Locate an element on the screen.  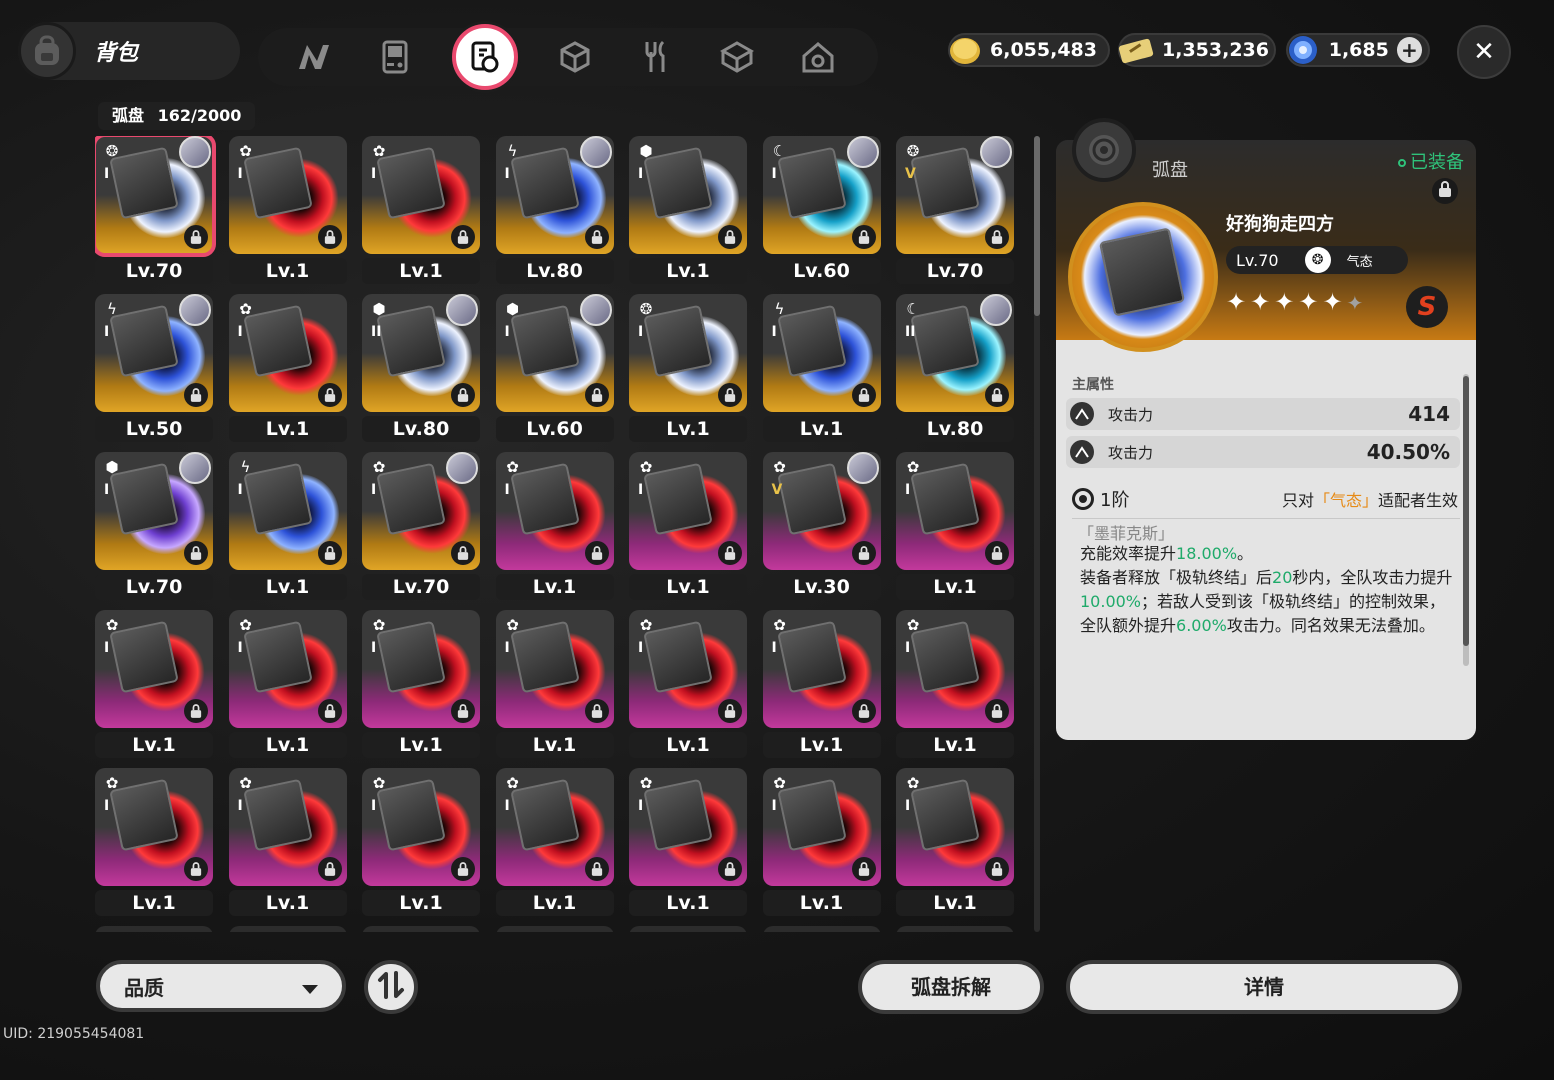
disc-card: ⬢ II is located at coordinates (421, 353).